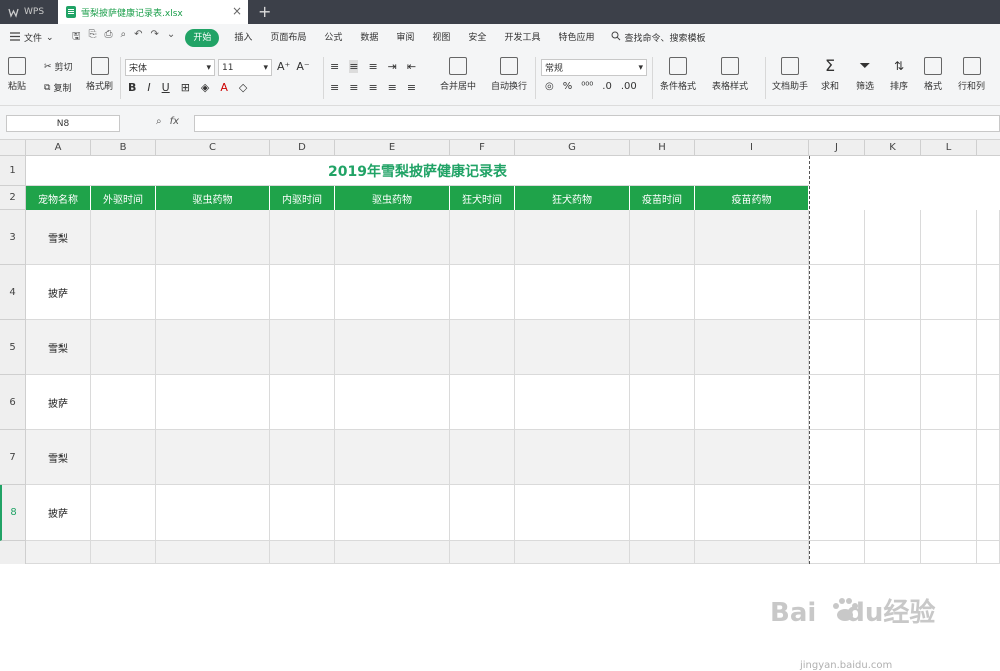 Image resolution: width=1000 pixels, height=671 pixels. What do you see at coordinates (58, 67) in the screenshot?
I see `cut-button: ✂ 剪切` at bounding box center [58, 67].